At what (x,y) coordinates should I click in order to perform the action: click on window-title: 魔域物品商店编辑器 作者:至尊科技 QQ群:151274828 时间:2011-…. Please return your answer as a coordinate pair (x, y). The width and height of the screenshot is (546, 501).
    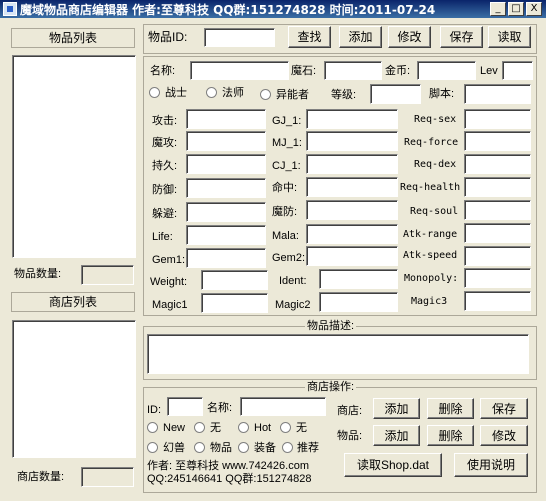
    Looking at the image, I should click on (228, 10).